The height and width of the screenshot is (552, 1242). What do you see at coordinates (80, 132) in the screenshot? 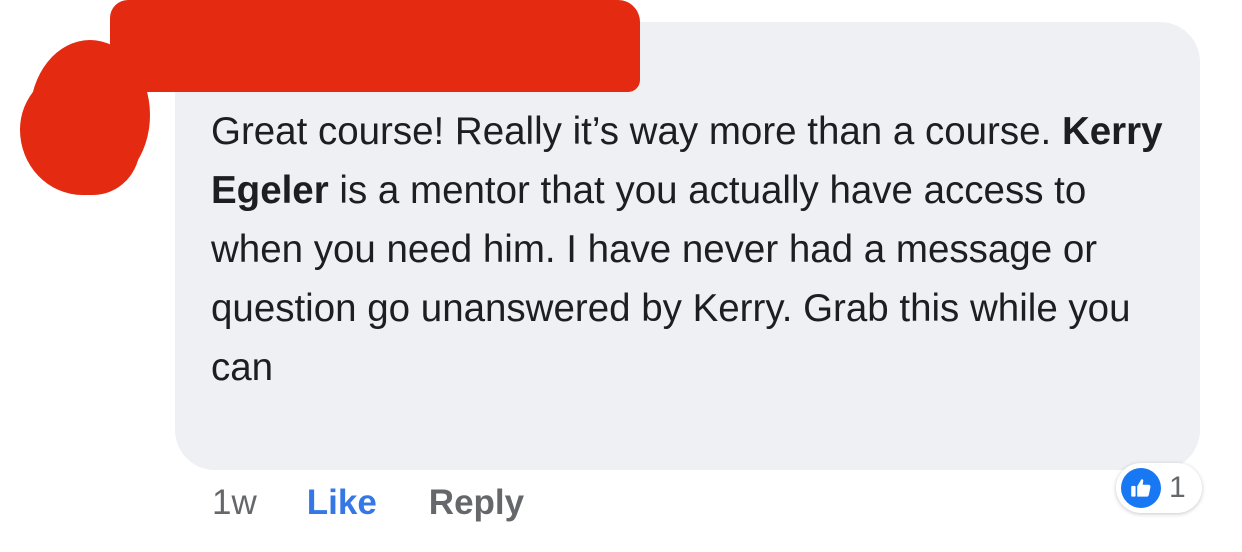
I see `redaction-mark-avatar` at bounding box center [80, 132].